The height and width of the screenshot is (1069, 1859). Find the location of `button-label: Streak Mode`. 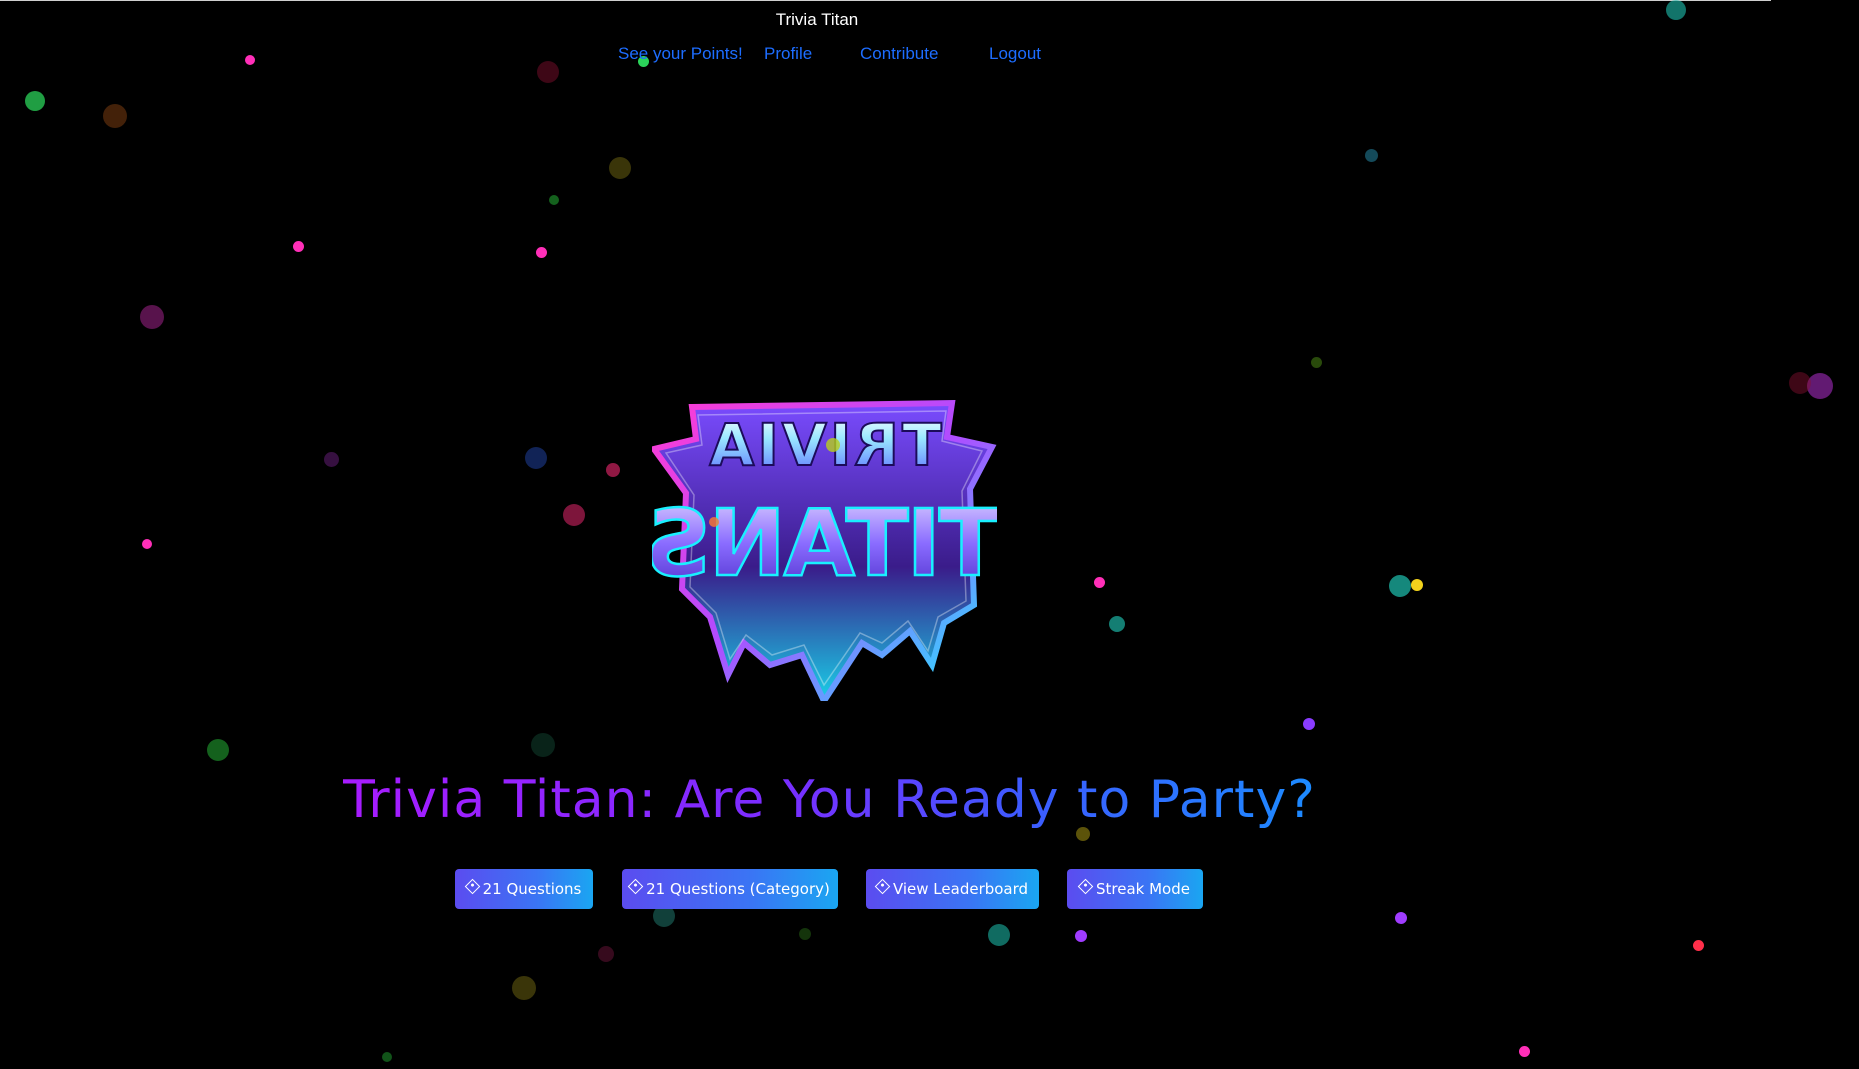

button-label: Streak Mode is located at coordinates (1143, 889).